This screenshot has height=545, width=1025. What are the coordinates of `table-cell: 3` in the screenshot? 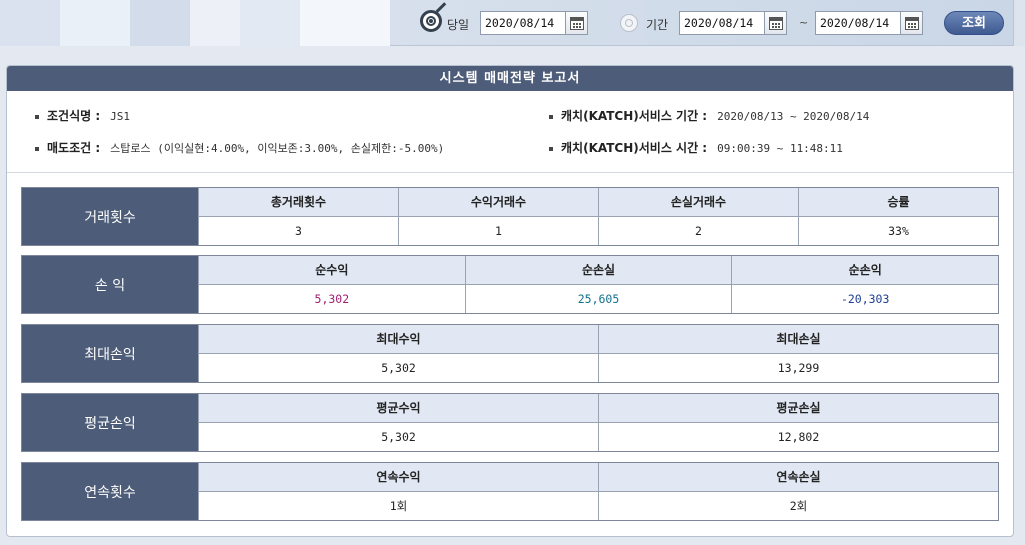 It's located at (298, 231).